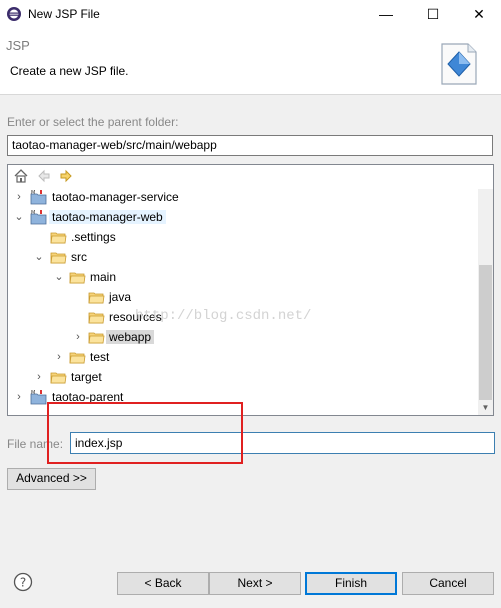  I want to click on scrollbar-thumb, so click(485, 332).